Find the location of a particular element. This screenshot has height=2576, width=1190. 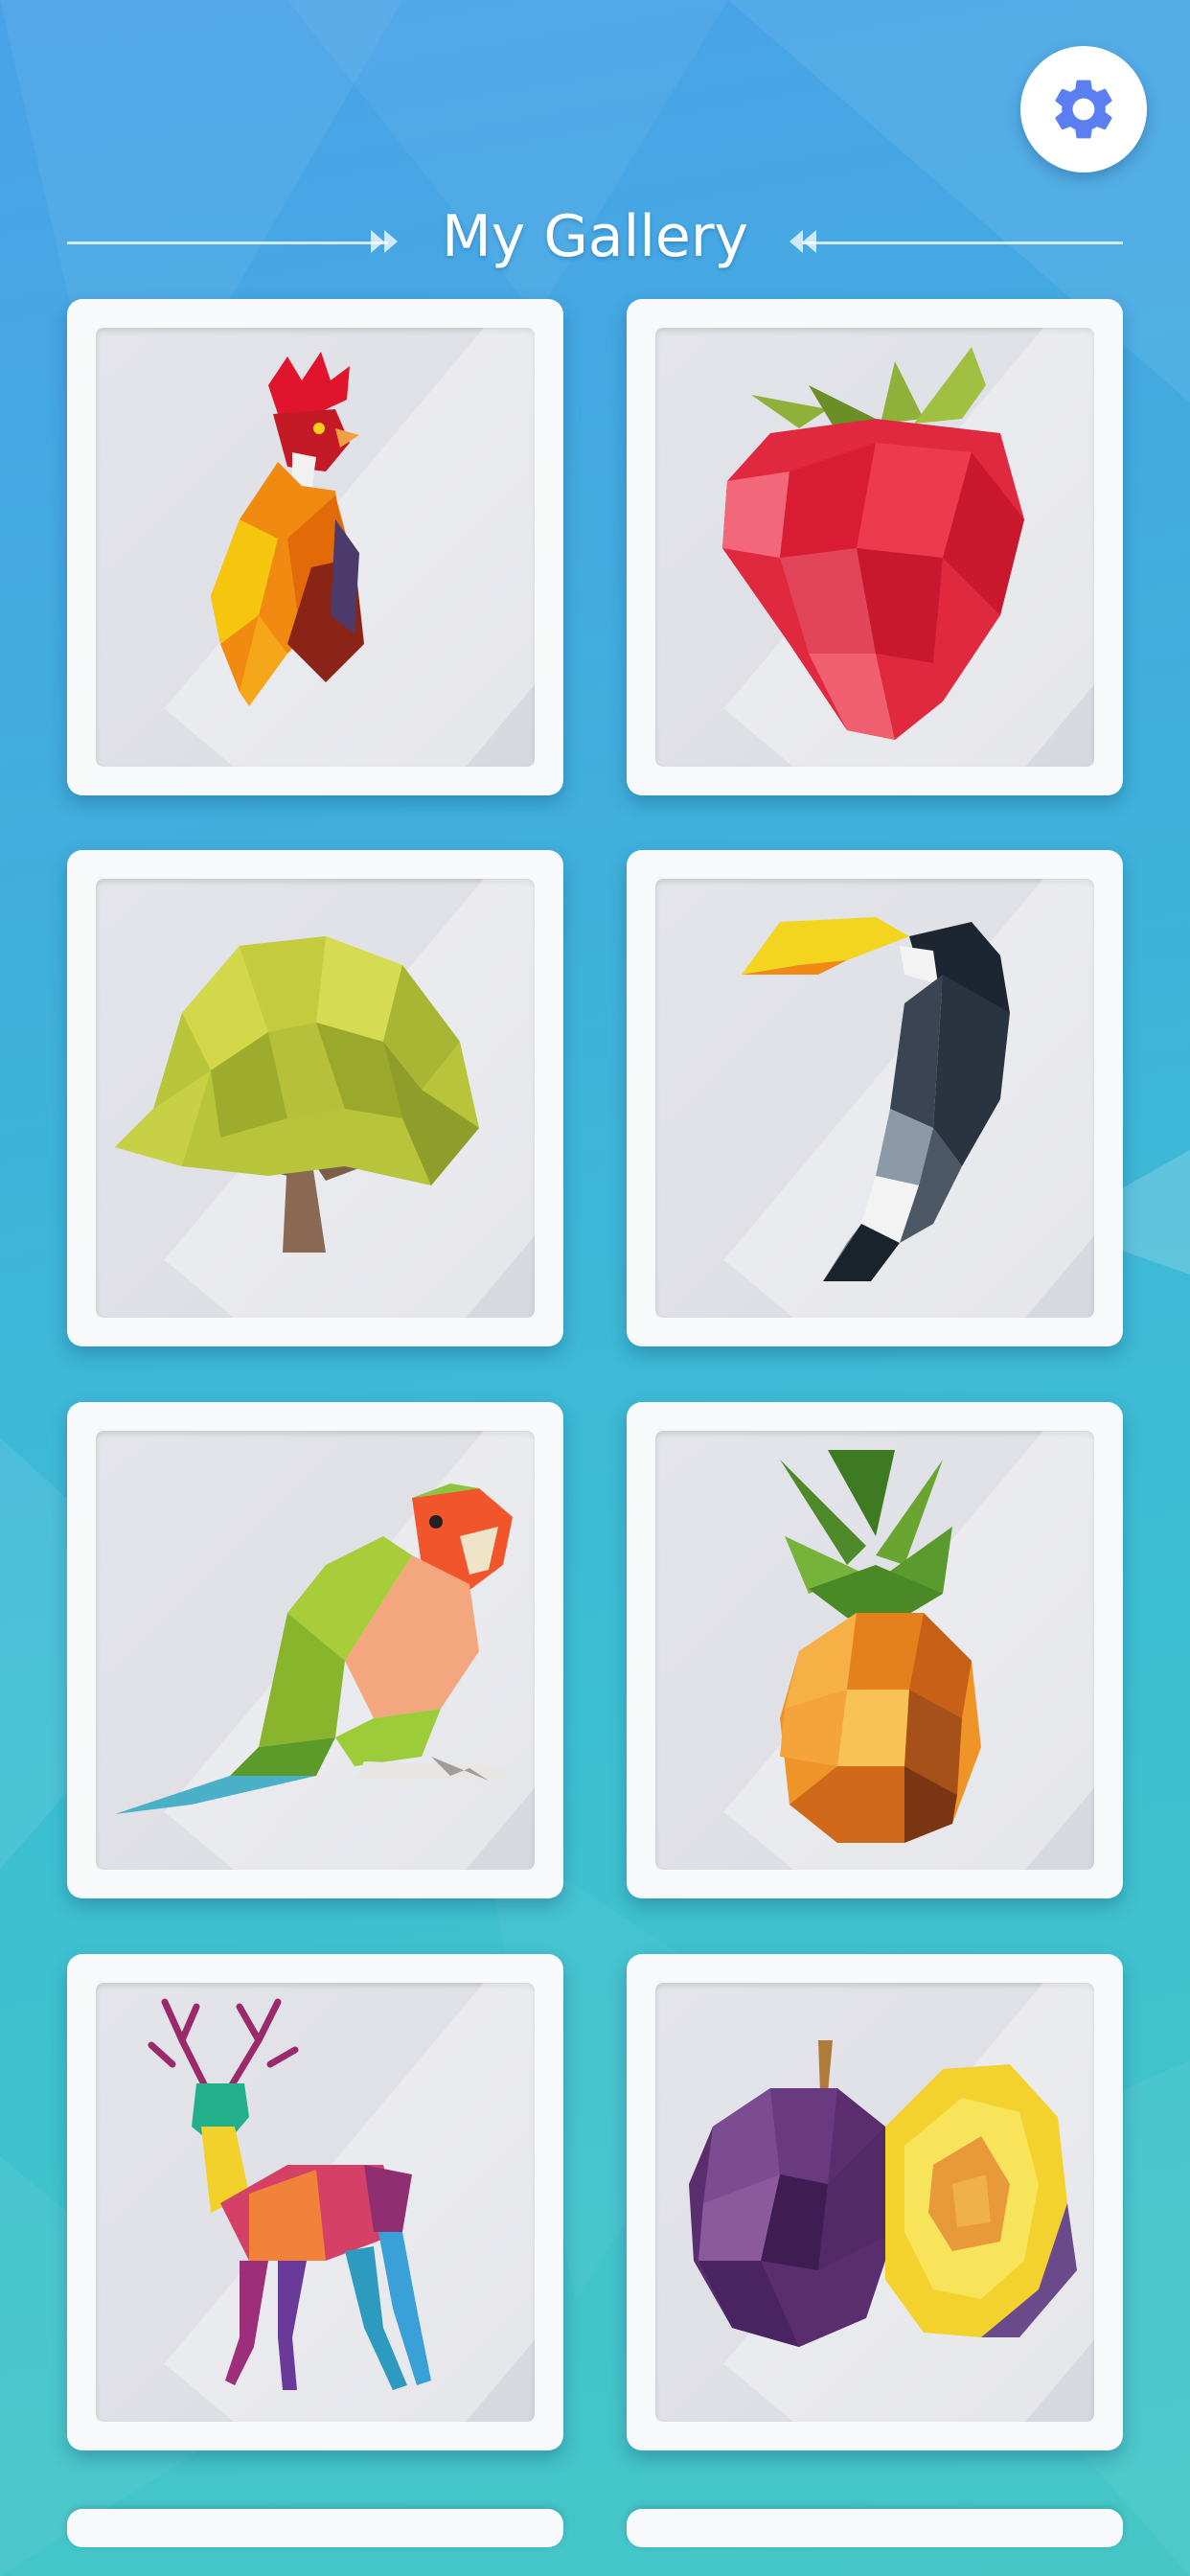

deer-image is located at coordinates (289, 2194).